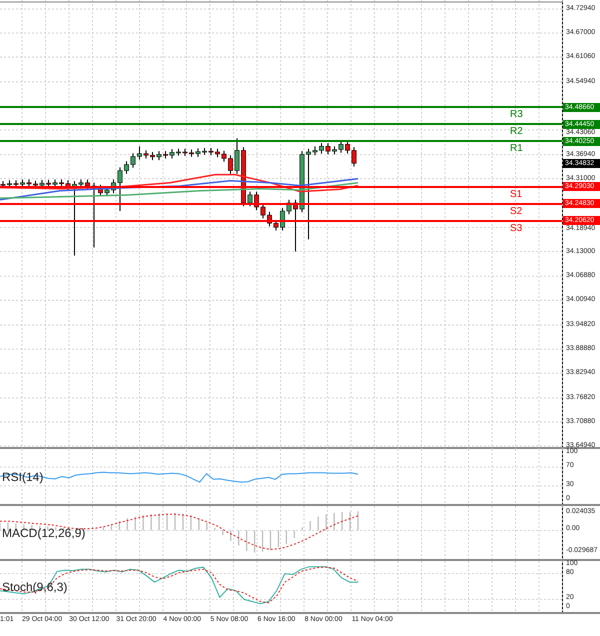 This screenshot has height=636, width=600. What do you see at coordinates (44, 533) in the screenshot?
I see `indicator-name: MACD(12,26,9)` at bounding box center [44, 533].